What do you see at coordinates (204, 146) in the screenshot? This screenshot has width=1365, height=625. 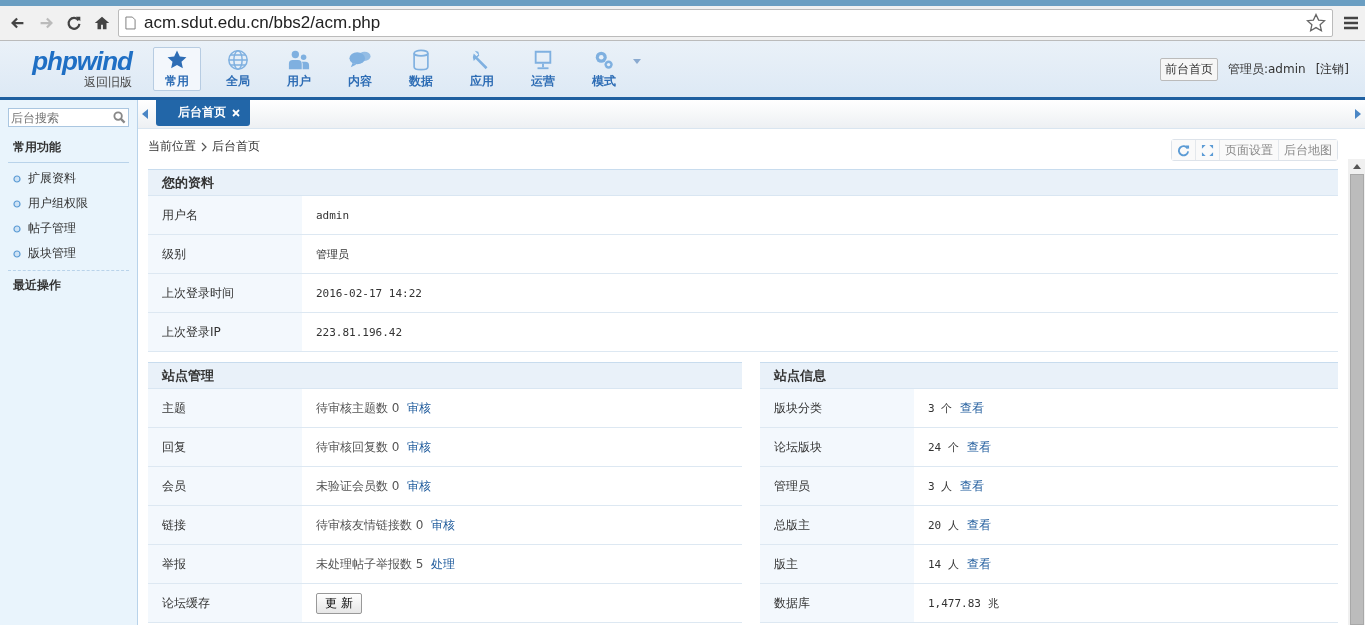 I see `chevron-icon` at bounding box center [204, 146].